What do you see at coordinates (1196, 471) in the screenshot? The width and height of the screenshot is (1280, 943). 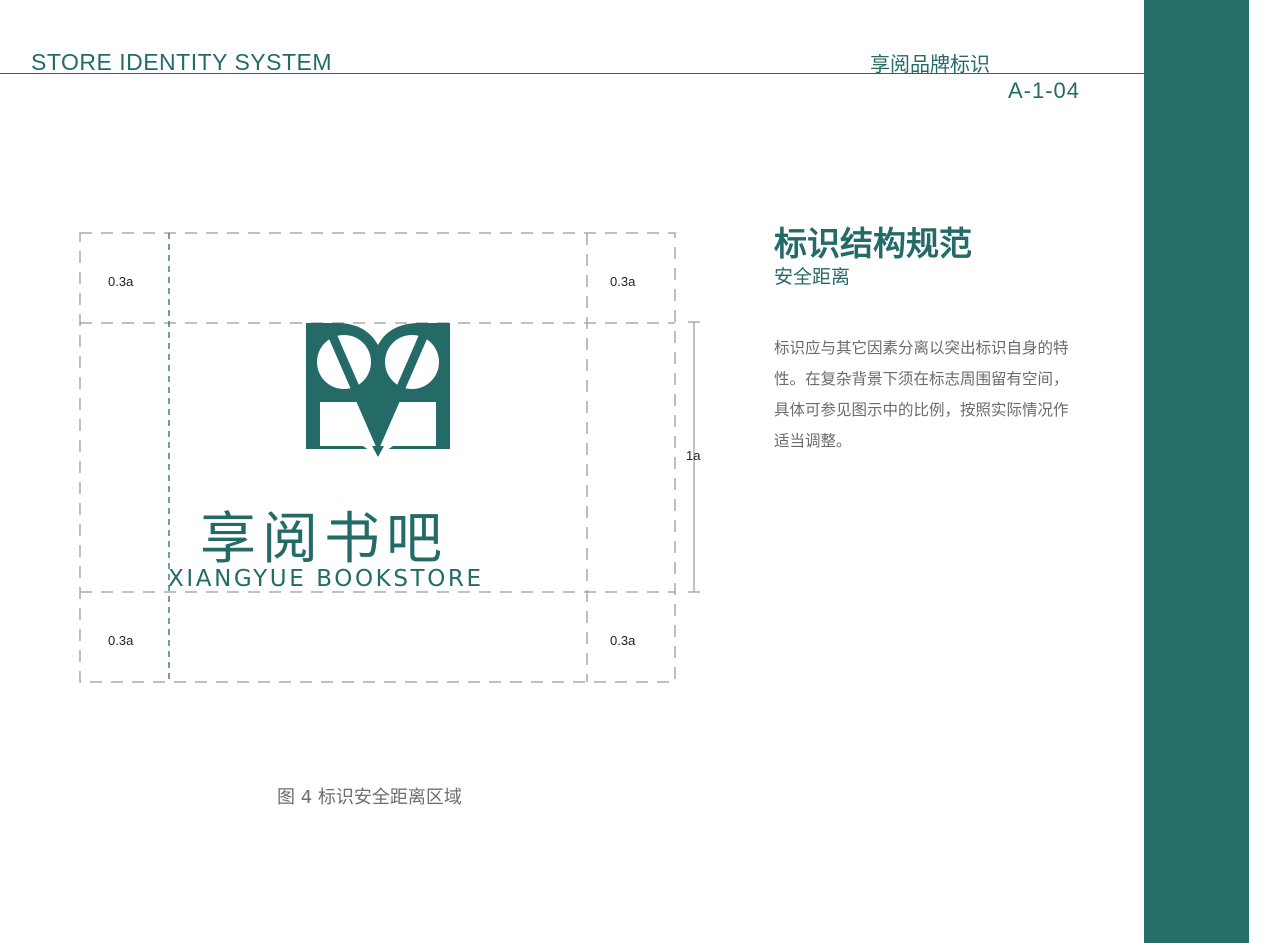 I see `sidebar-band` at bounding box center [1196, 471].